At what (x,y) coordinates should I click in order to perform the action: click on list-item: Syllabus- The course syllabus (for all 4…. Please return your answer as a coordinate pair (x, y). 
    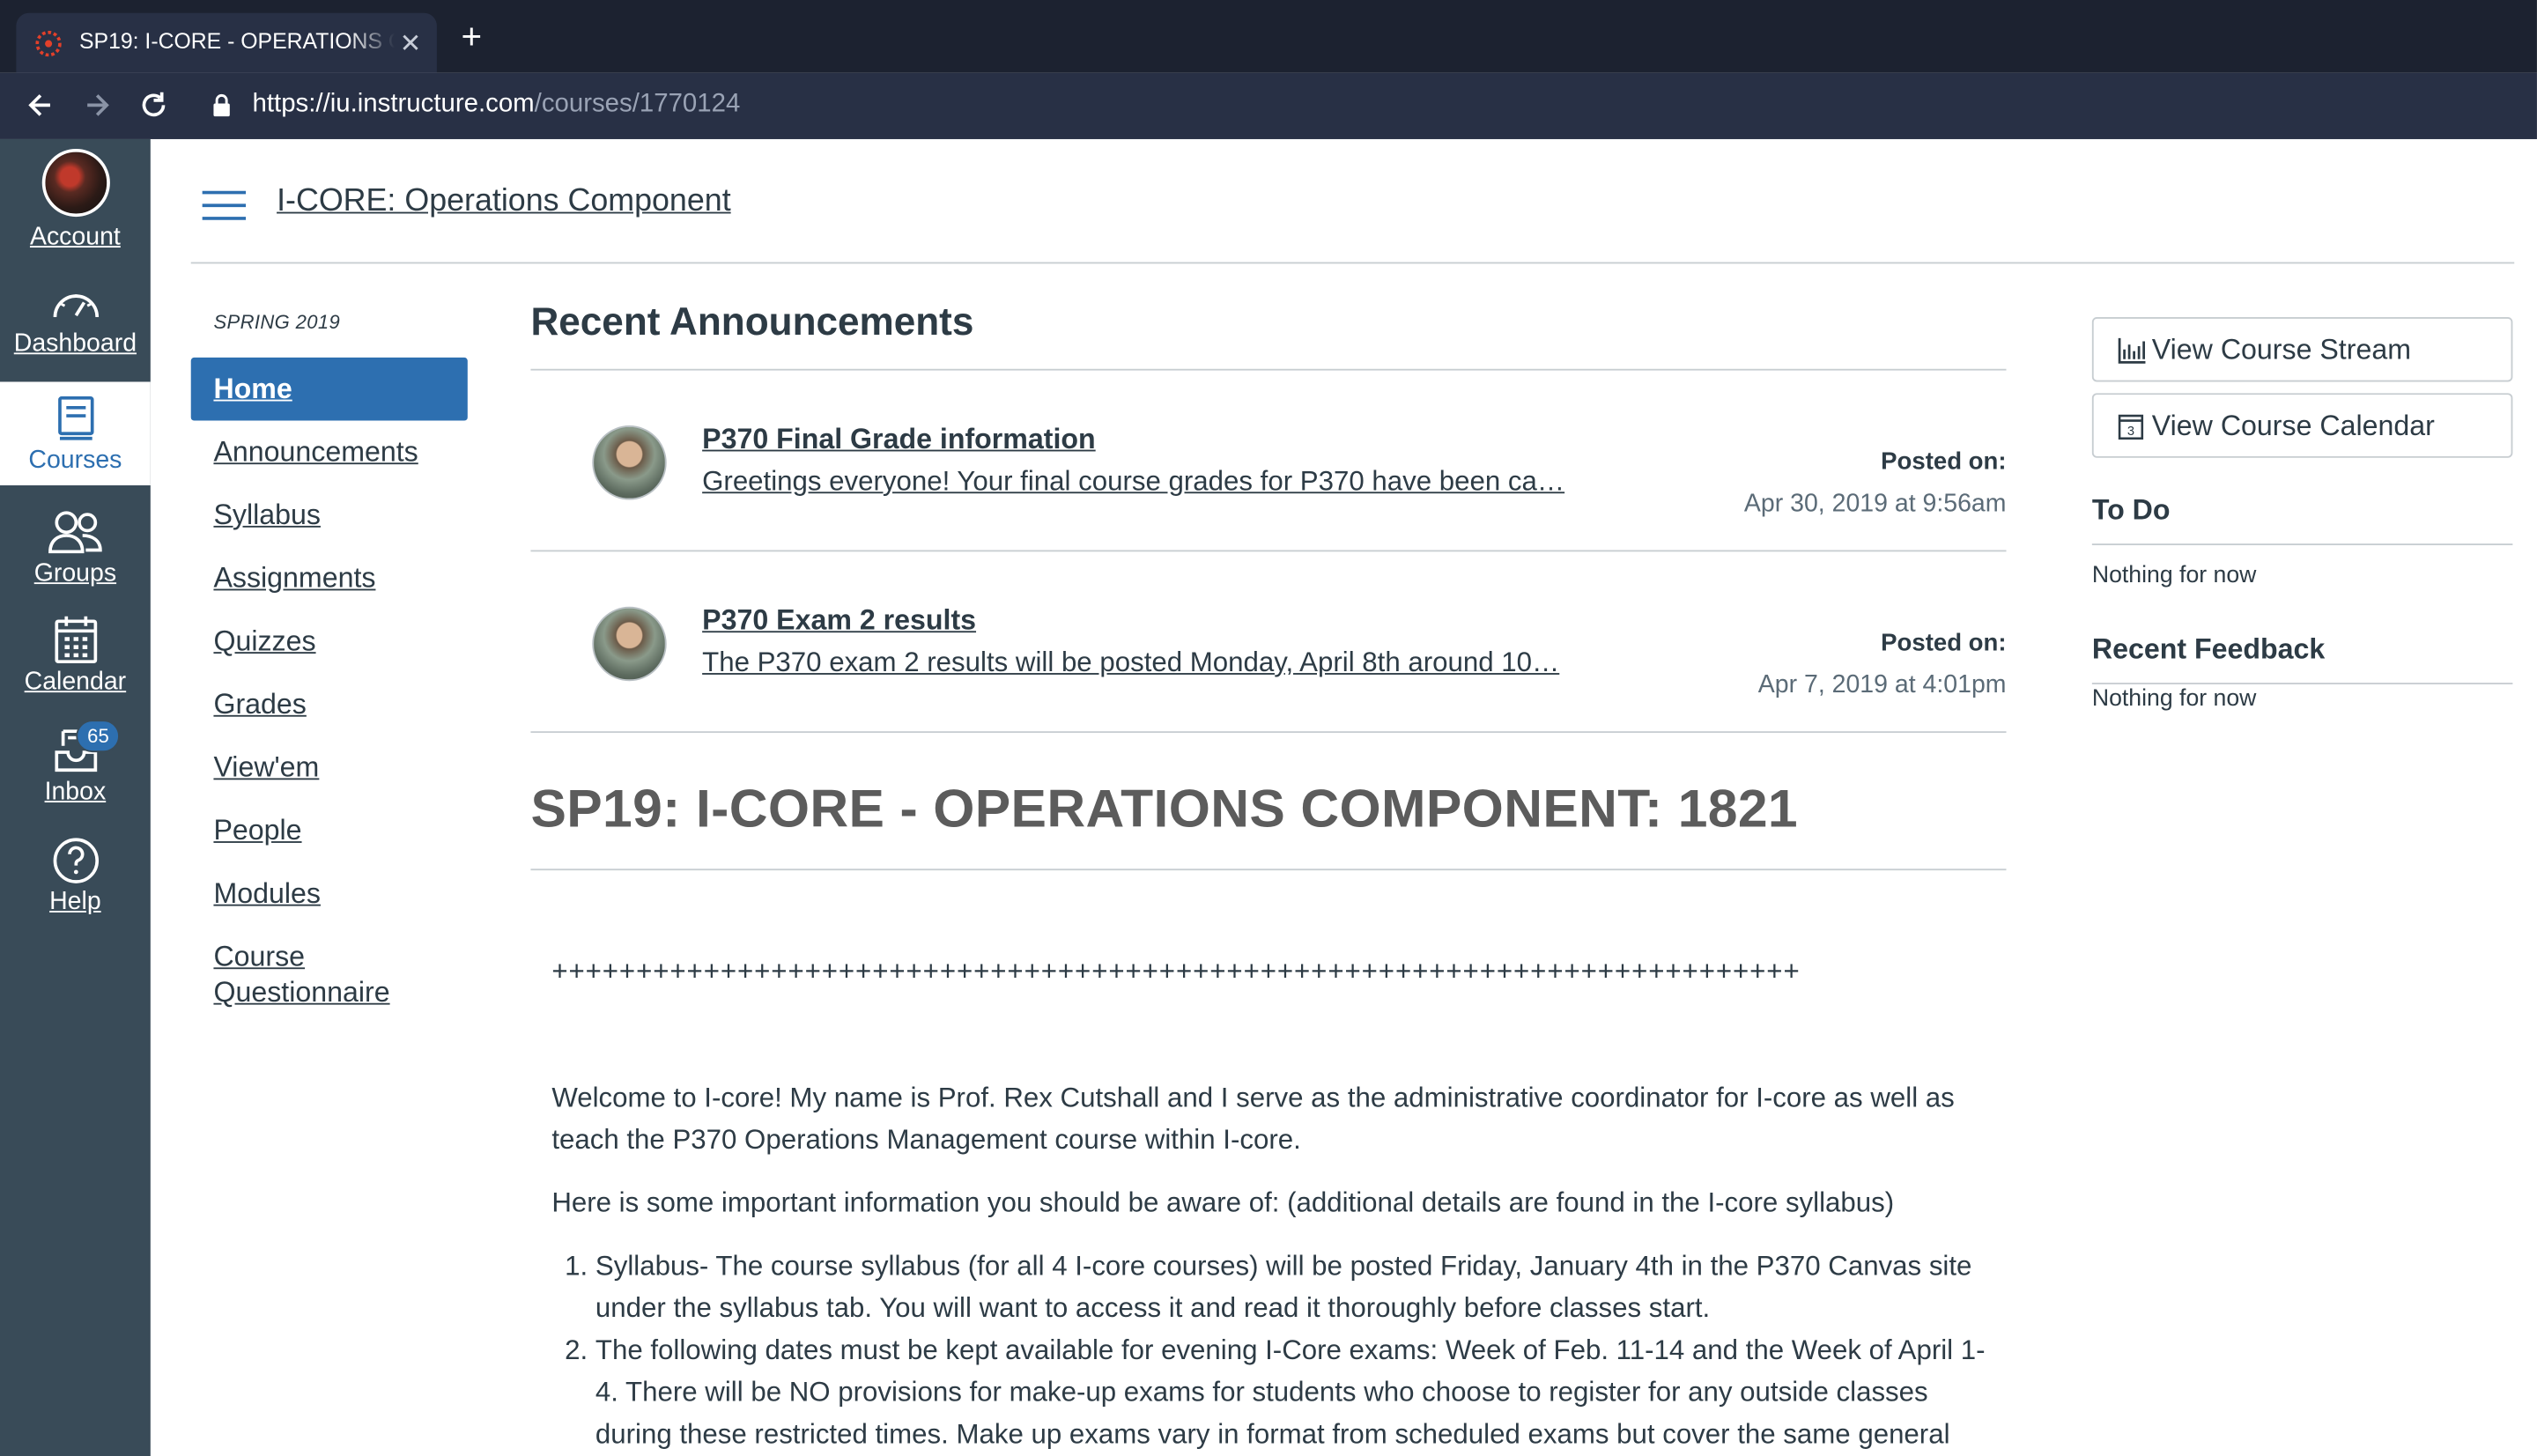
    Looking at the image, I should click on (1290, 1287).